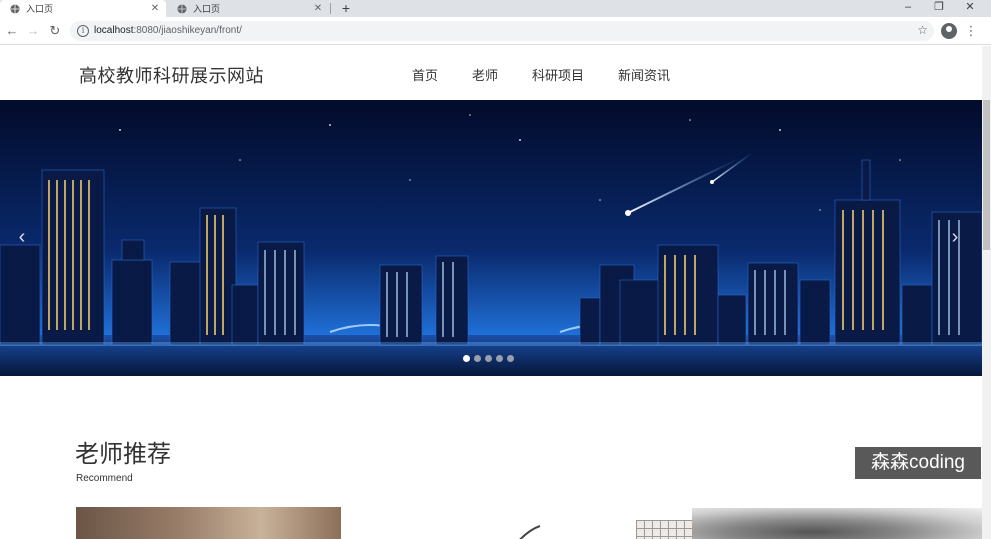 The height and width of the screenshot is (539, 991). What do you see at coordinates (986, 292) in the screenshot?
I see `page-scrollbar` at bounding box center [986, 292].